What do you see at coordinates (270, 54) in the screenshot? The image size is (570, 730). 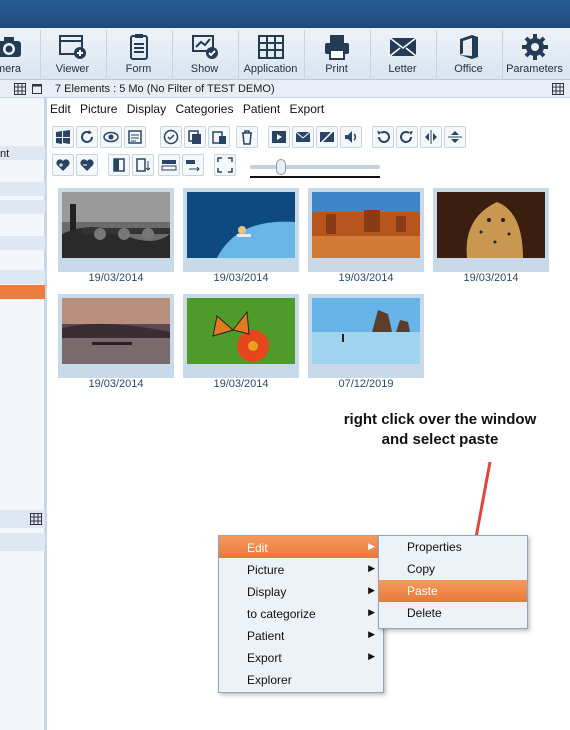 I see `application-button: Application` at bounding box center [270, 54].